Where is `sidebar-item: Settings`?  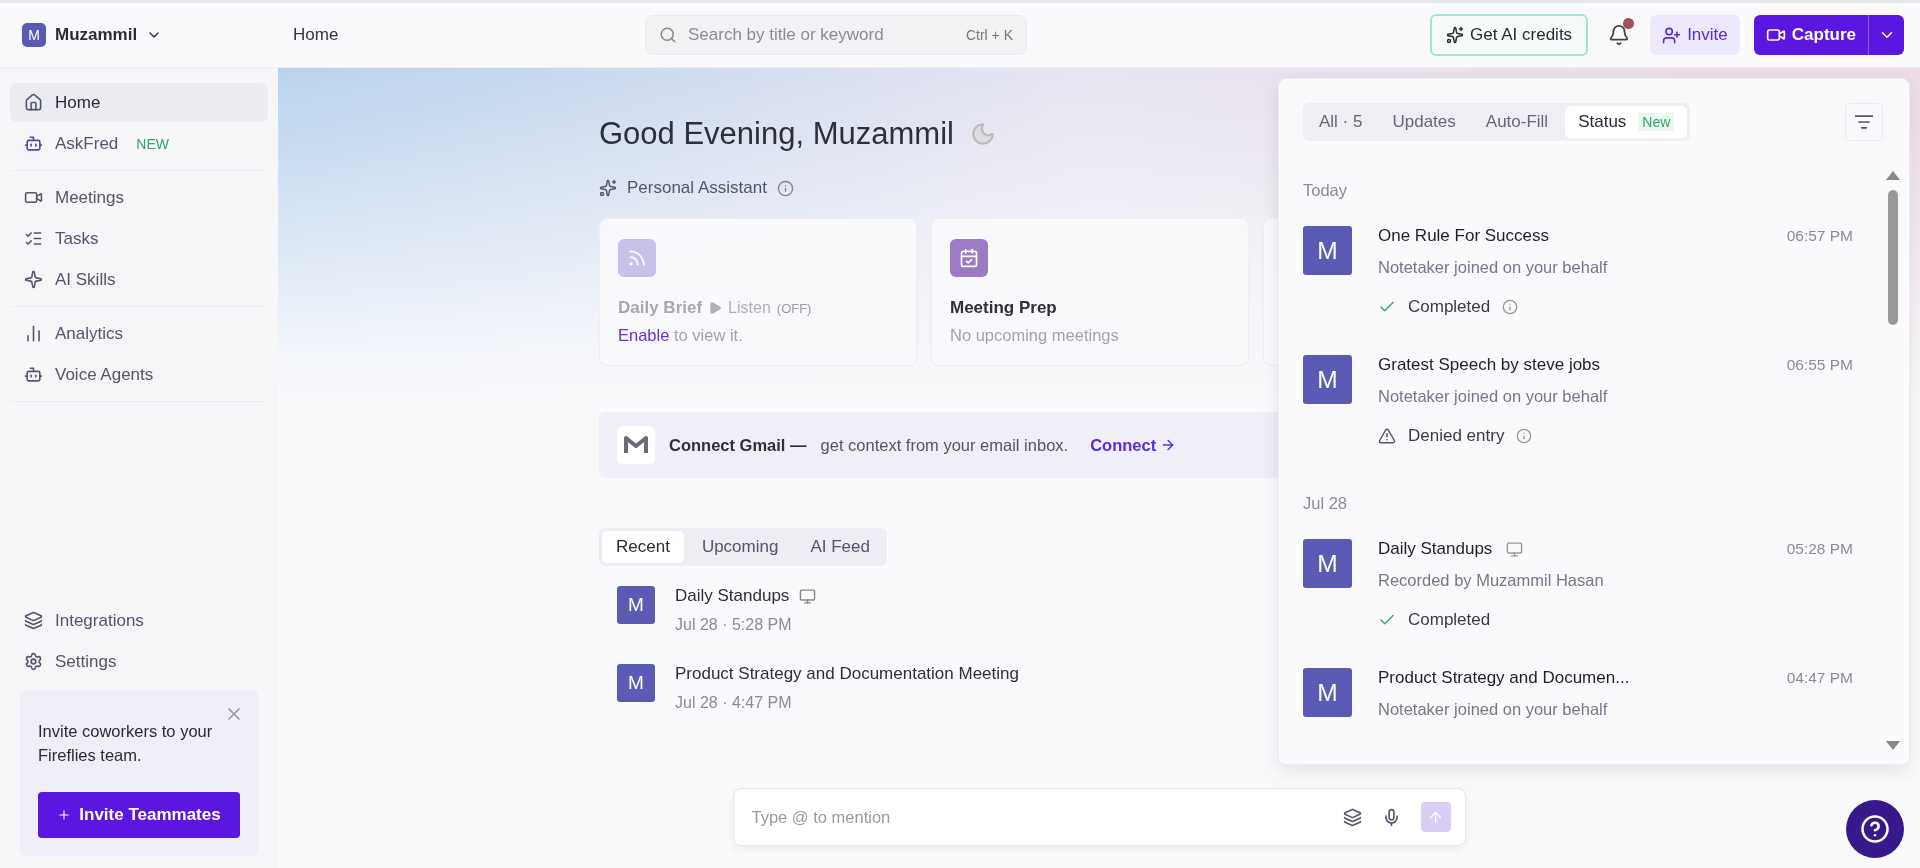
sidebar-item: Settings is located at coordinates (139, 662).